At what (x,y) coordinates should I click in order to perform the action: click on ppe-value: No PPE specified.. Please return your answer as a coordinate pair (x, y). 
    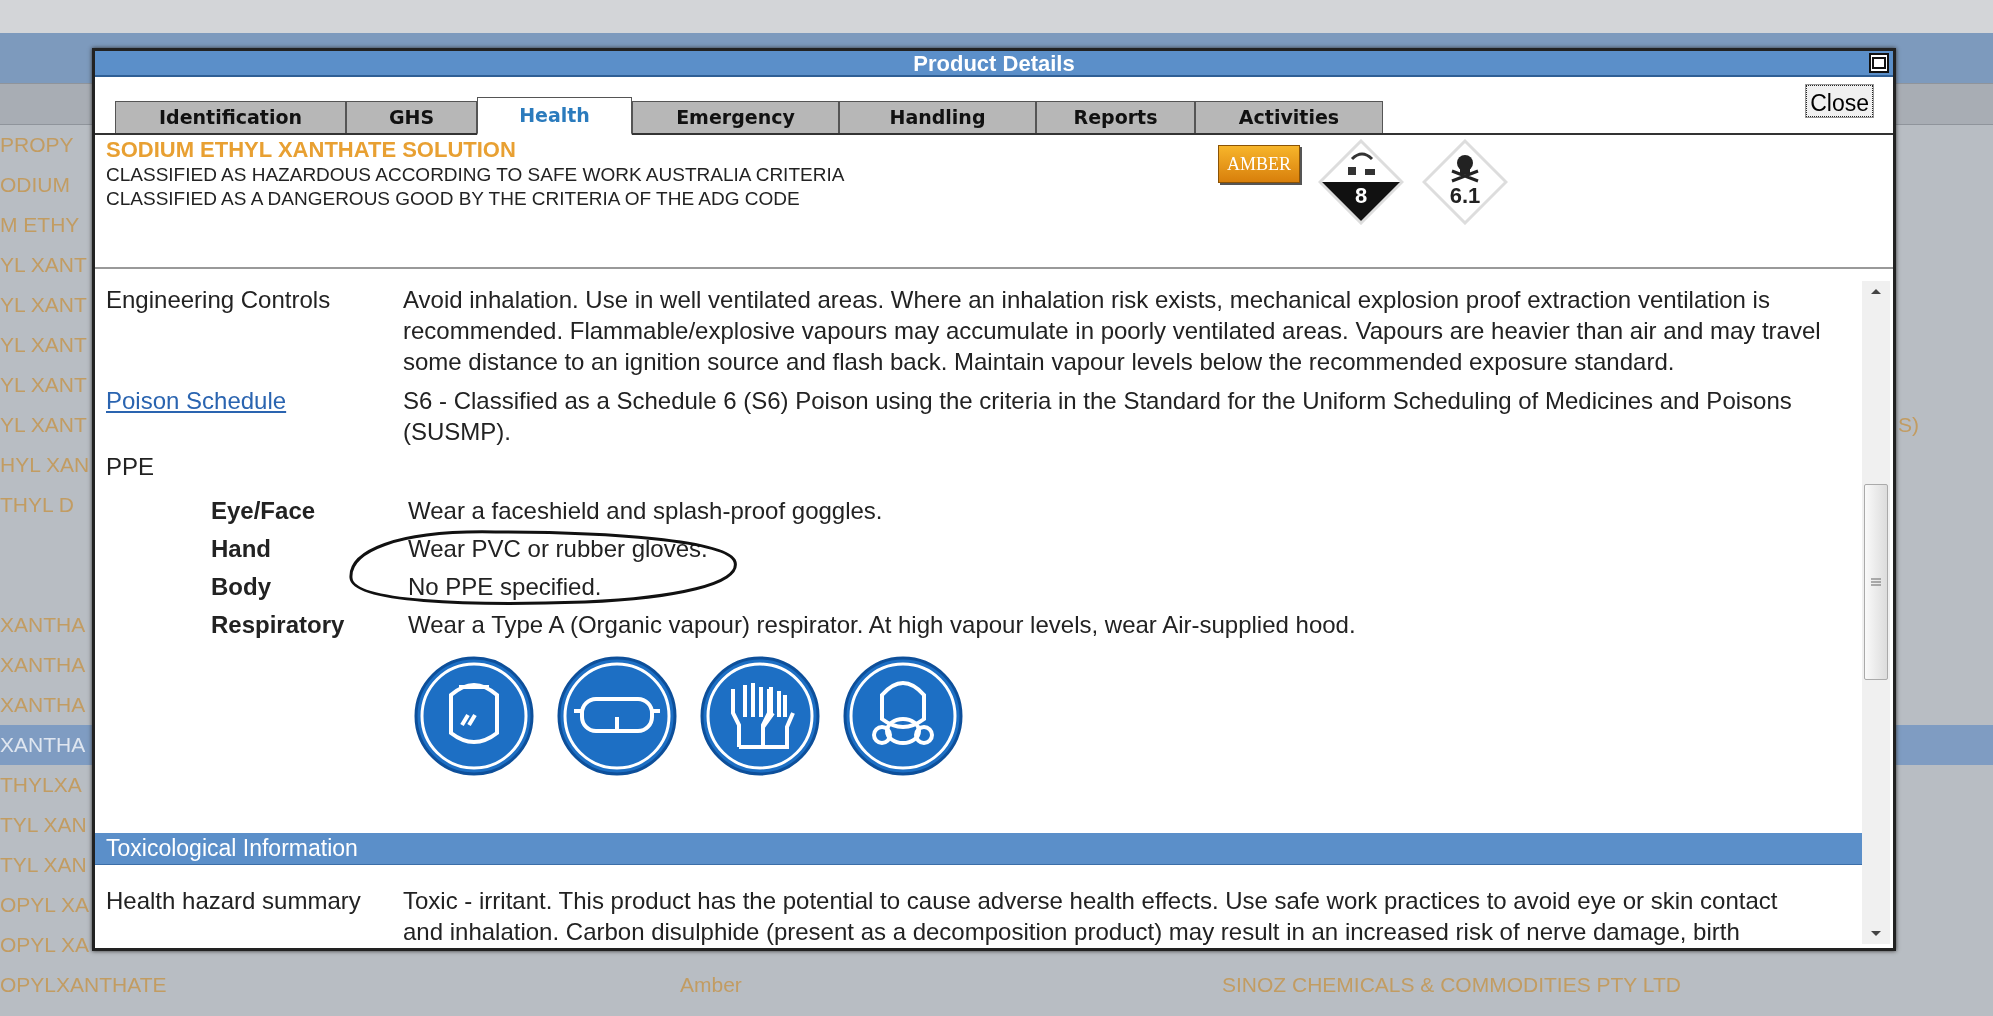
    Looking at the image, I should click on (505, 586).